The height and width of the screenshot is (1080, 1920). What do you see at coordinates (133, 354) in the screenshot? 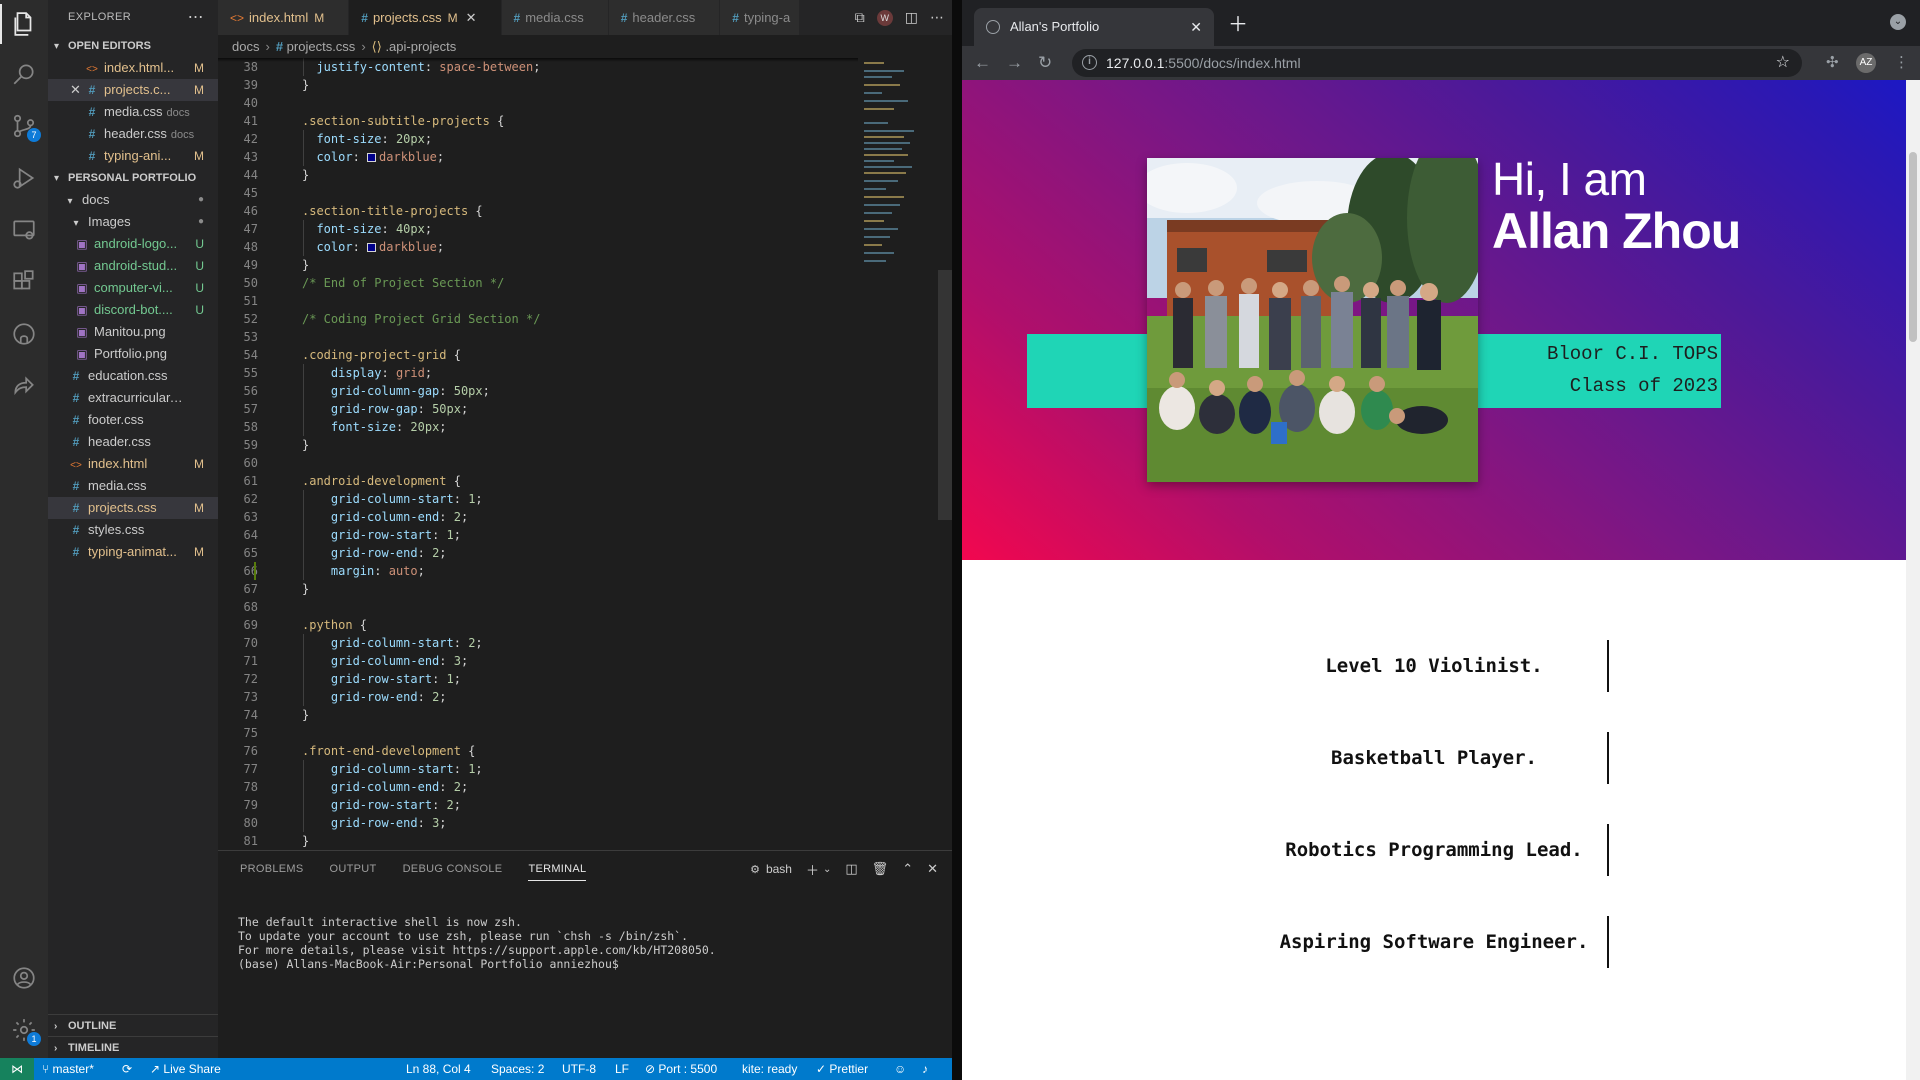
I see `tree-file: ▣ Portfolio.png` at bounding box center [133, 354].